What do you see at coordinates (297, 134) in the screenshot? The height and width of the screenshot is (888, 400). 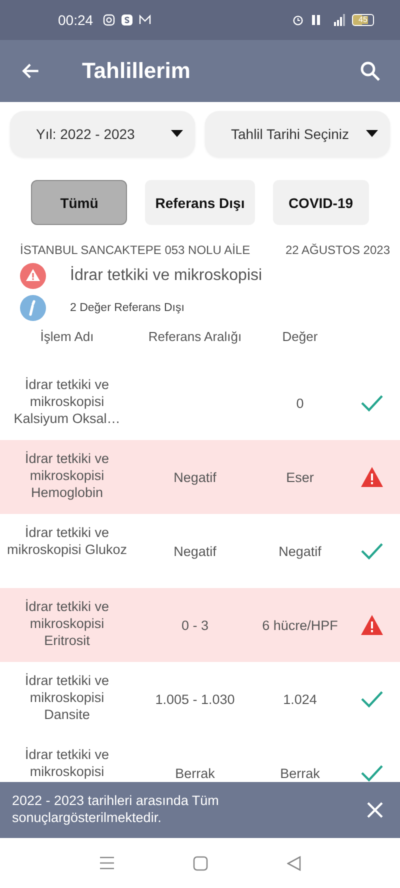 I see `dropdown: Tahlil Tarihi Seçiniz` at bounding box center [297, 134].